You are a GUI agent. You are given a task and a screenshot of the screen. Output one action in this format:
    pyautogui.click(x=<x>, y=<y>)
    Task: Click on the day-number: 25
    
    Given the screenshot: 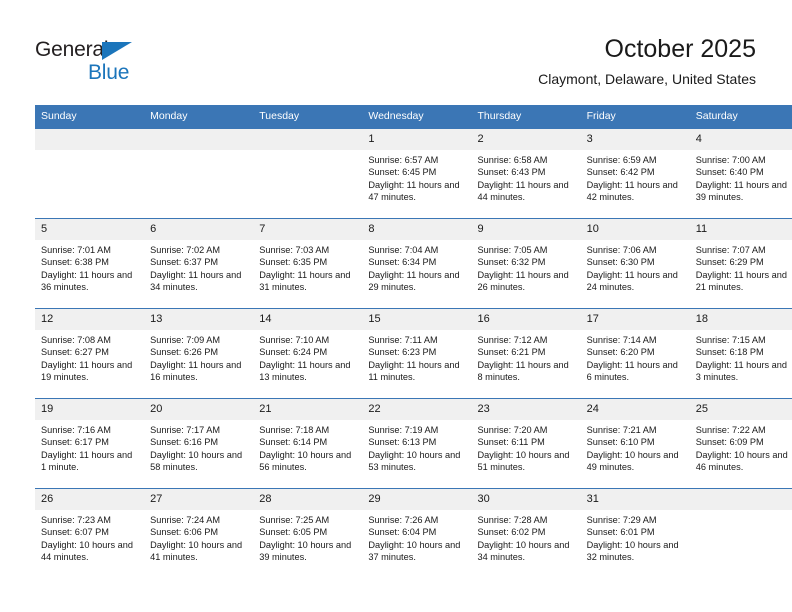 What is the action you would take?
    pyautogui.click(x=740, y=409)
    